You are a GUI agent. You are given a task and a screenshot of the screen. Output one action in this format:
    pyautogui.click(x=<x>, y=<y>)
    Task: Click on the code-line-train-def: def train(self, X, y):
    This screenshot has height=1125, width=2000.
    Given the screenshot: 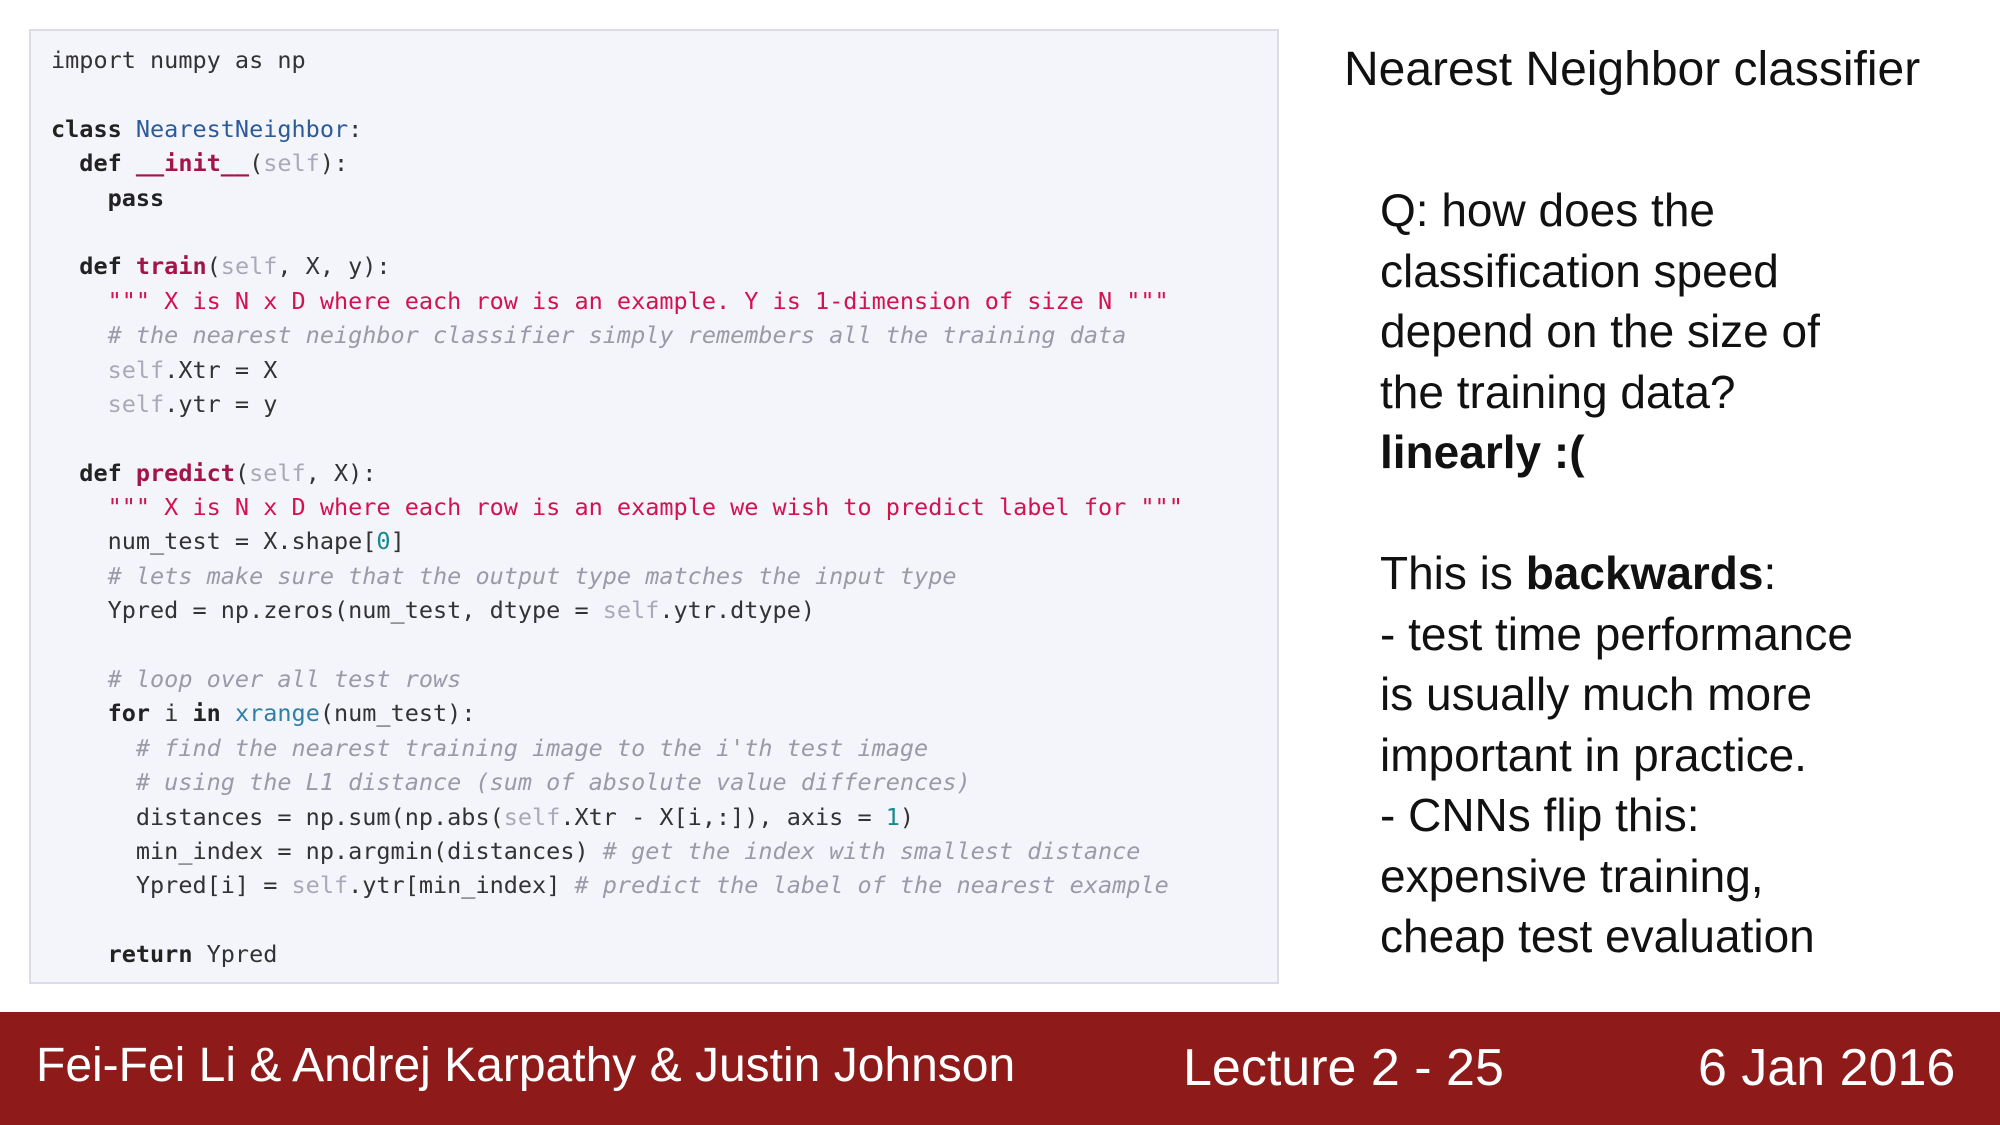 What is the action you would take?
    pyautogui.click(x=617, y=266)
    